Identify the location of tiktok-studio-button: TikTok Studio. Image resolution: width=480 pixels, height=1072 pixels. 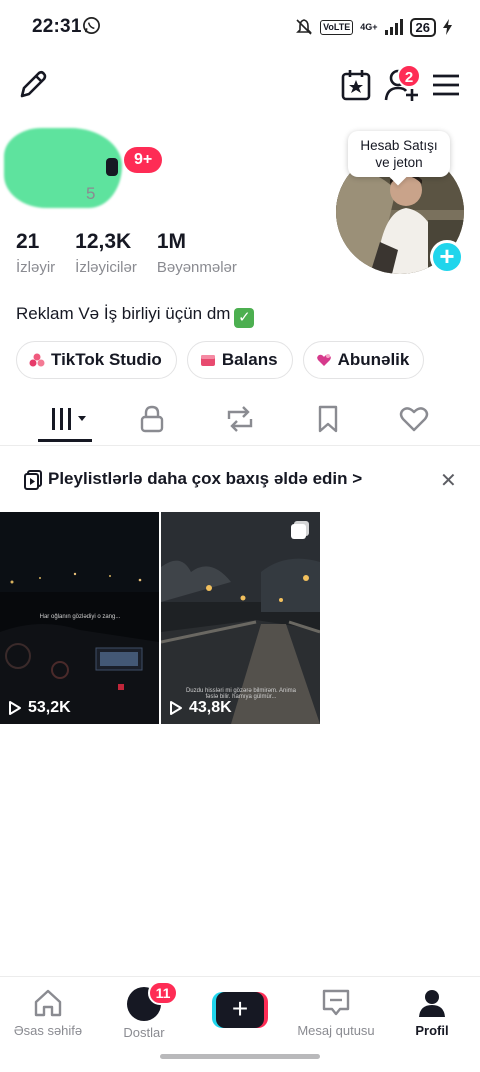
(96, 360).